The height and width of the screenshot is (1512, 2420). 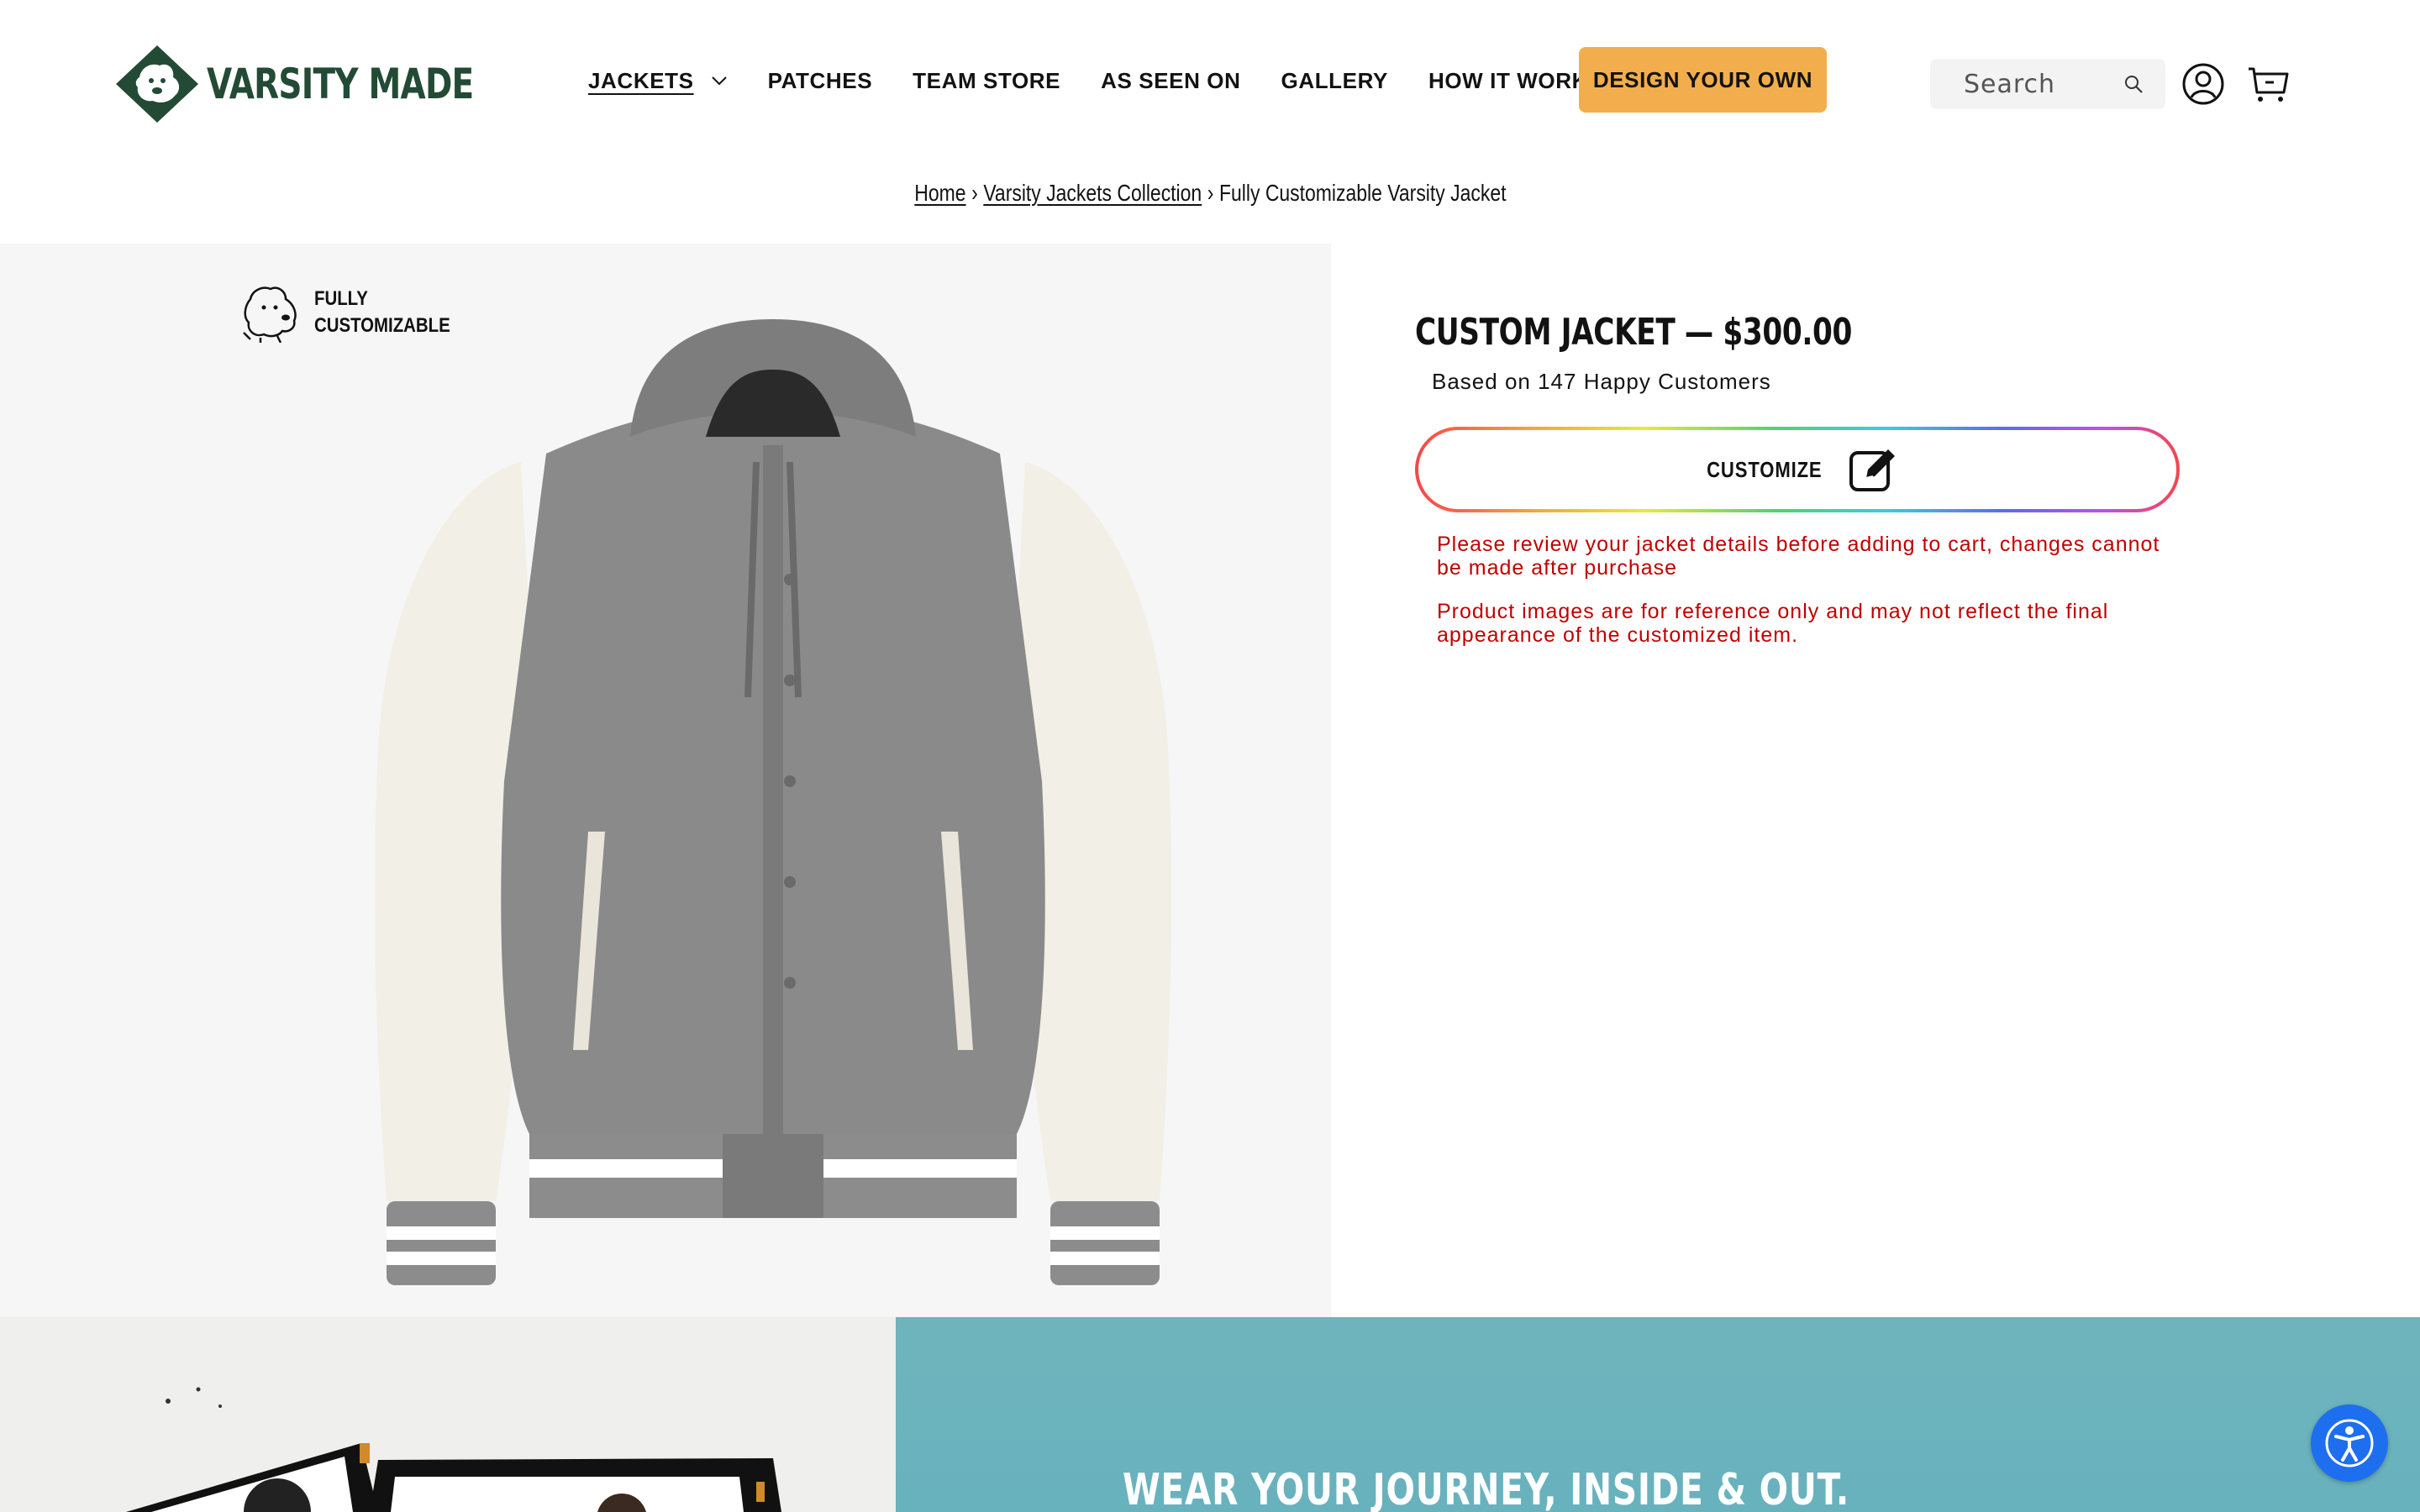 What do you see at coordinates (1765, 469) in the screenshot?
I see `customize-label: CUSTOMIZE` at bounding box center [1765, 469].